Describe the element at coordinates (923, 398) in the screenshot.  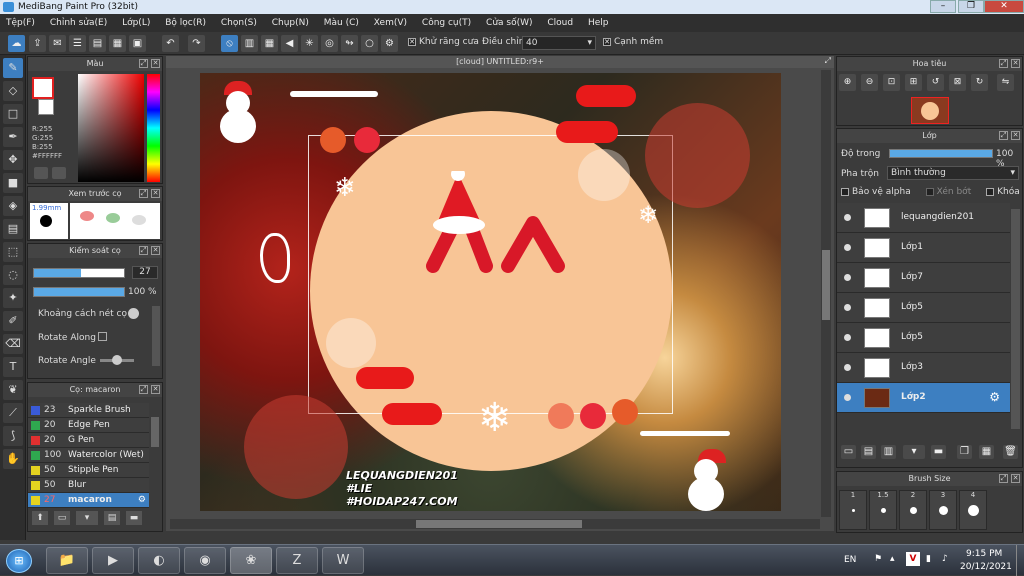
I see `layer-row-selected: Lớp2 ⚙` at that location.